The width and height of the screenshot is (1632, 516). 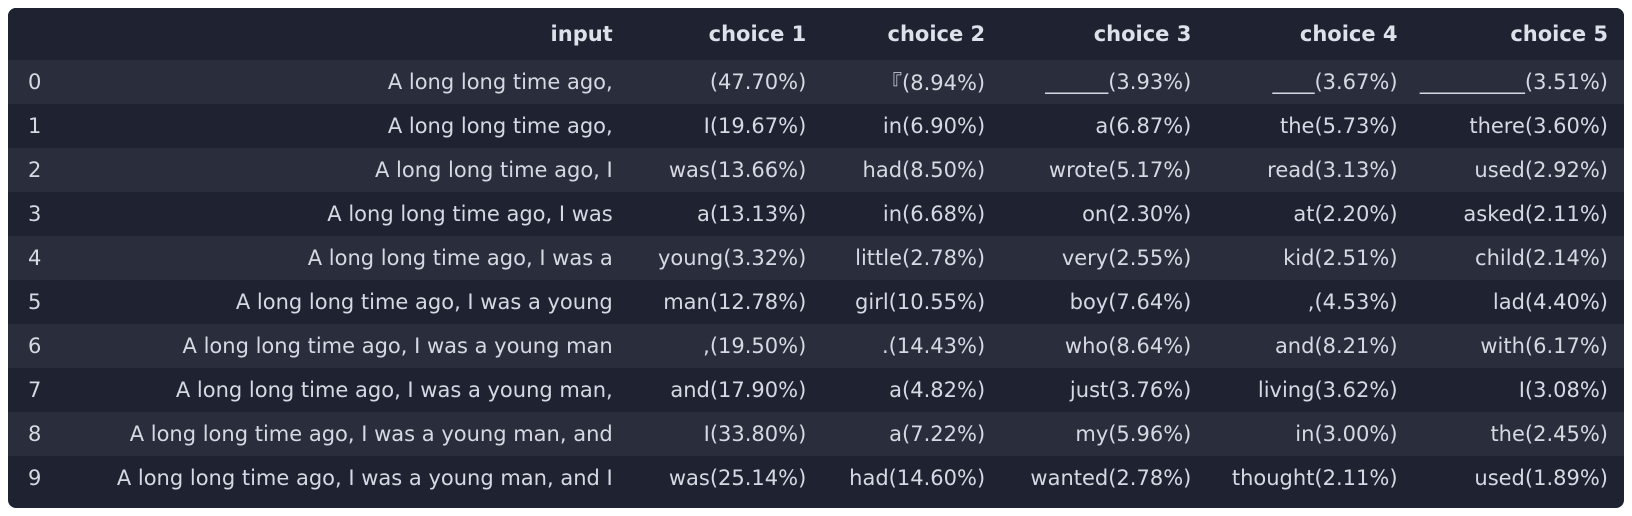 I want to click on column-header-index, so click(x=37, y=34).